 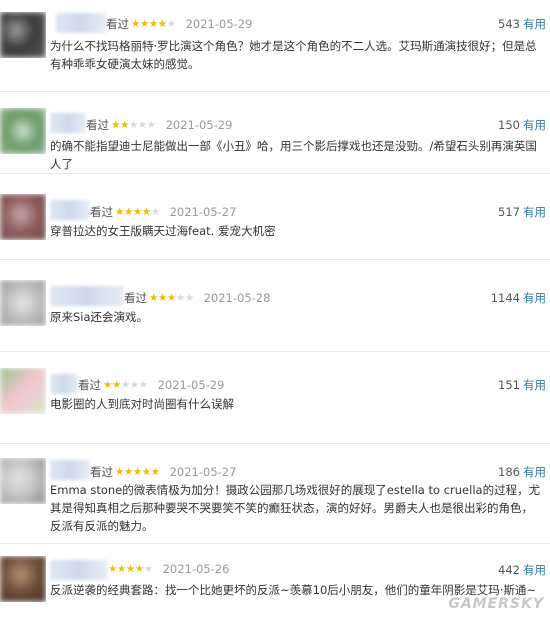 What do you see at coordinates (509, 125) in the screenshot?
I see `vote-count: 150` at bounding box center [509, 125].